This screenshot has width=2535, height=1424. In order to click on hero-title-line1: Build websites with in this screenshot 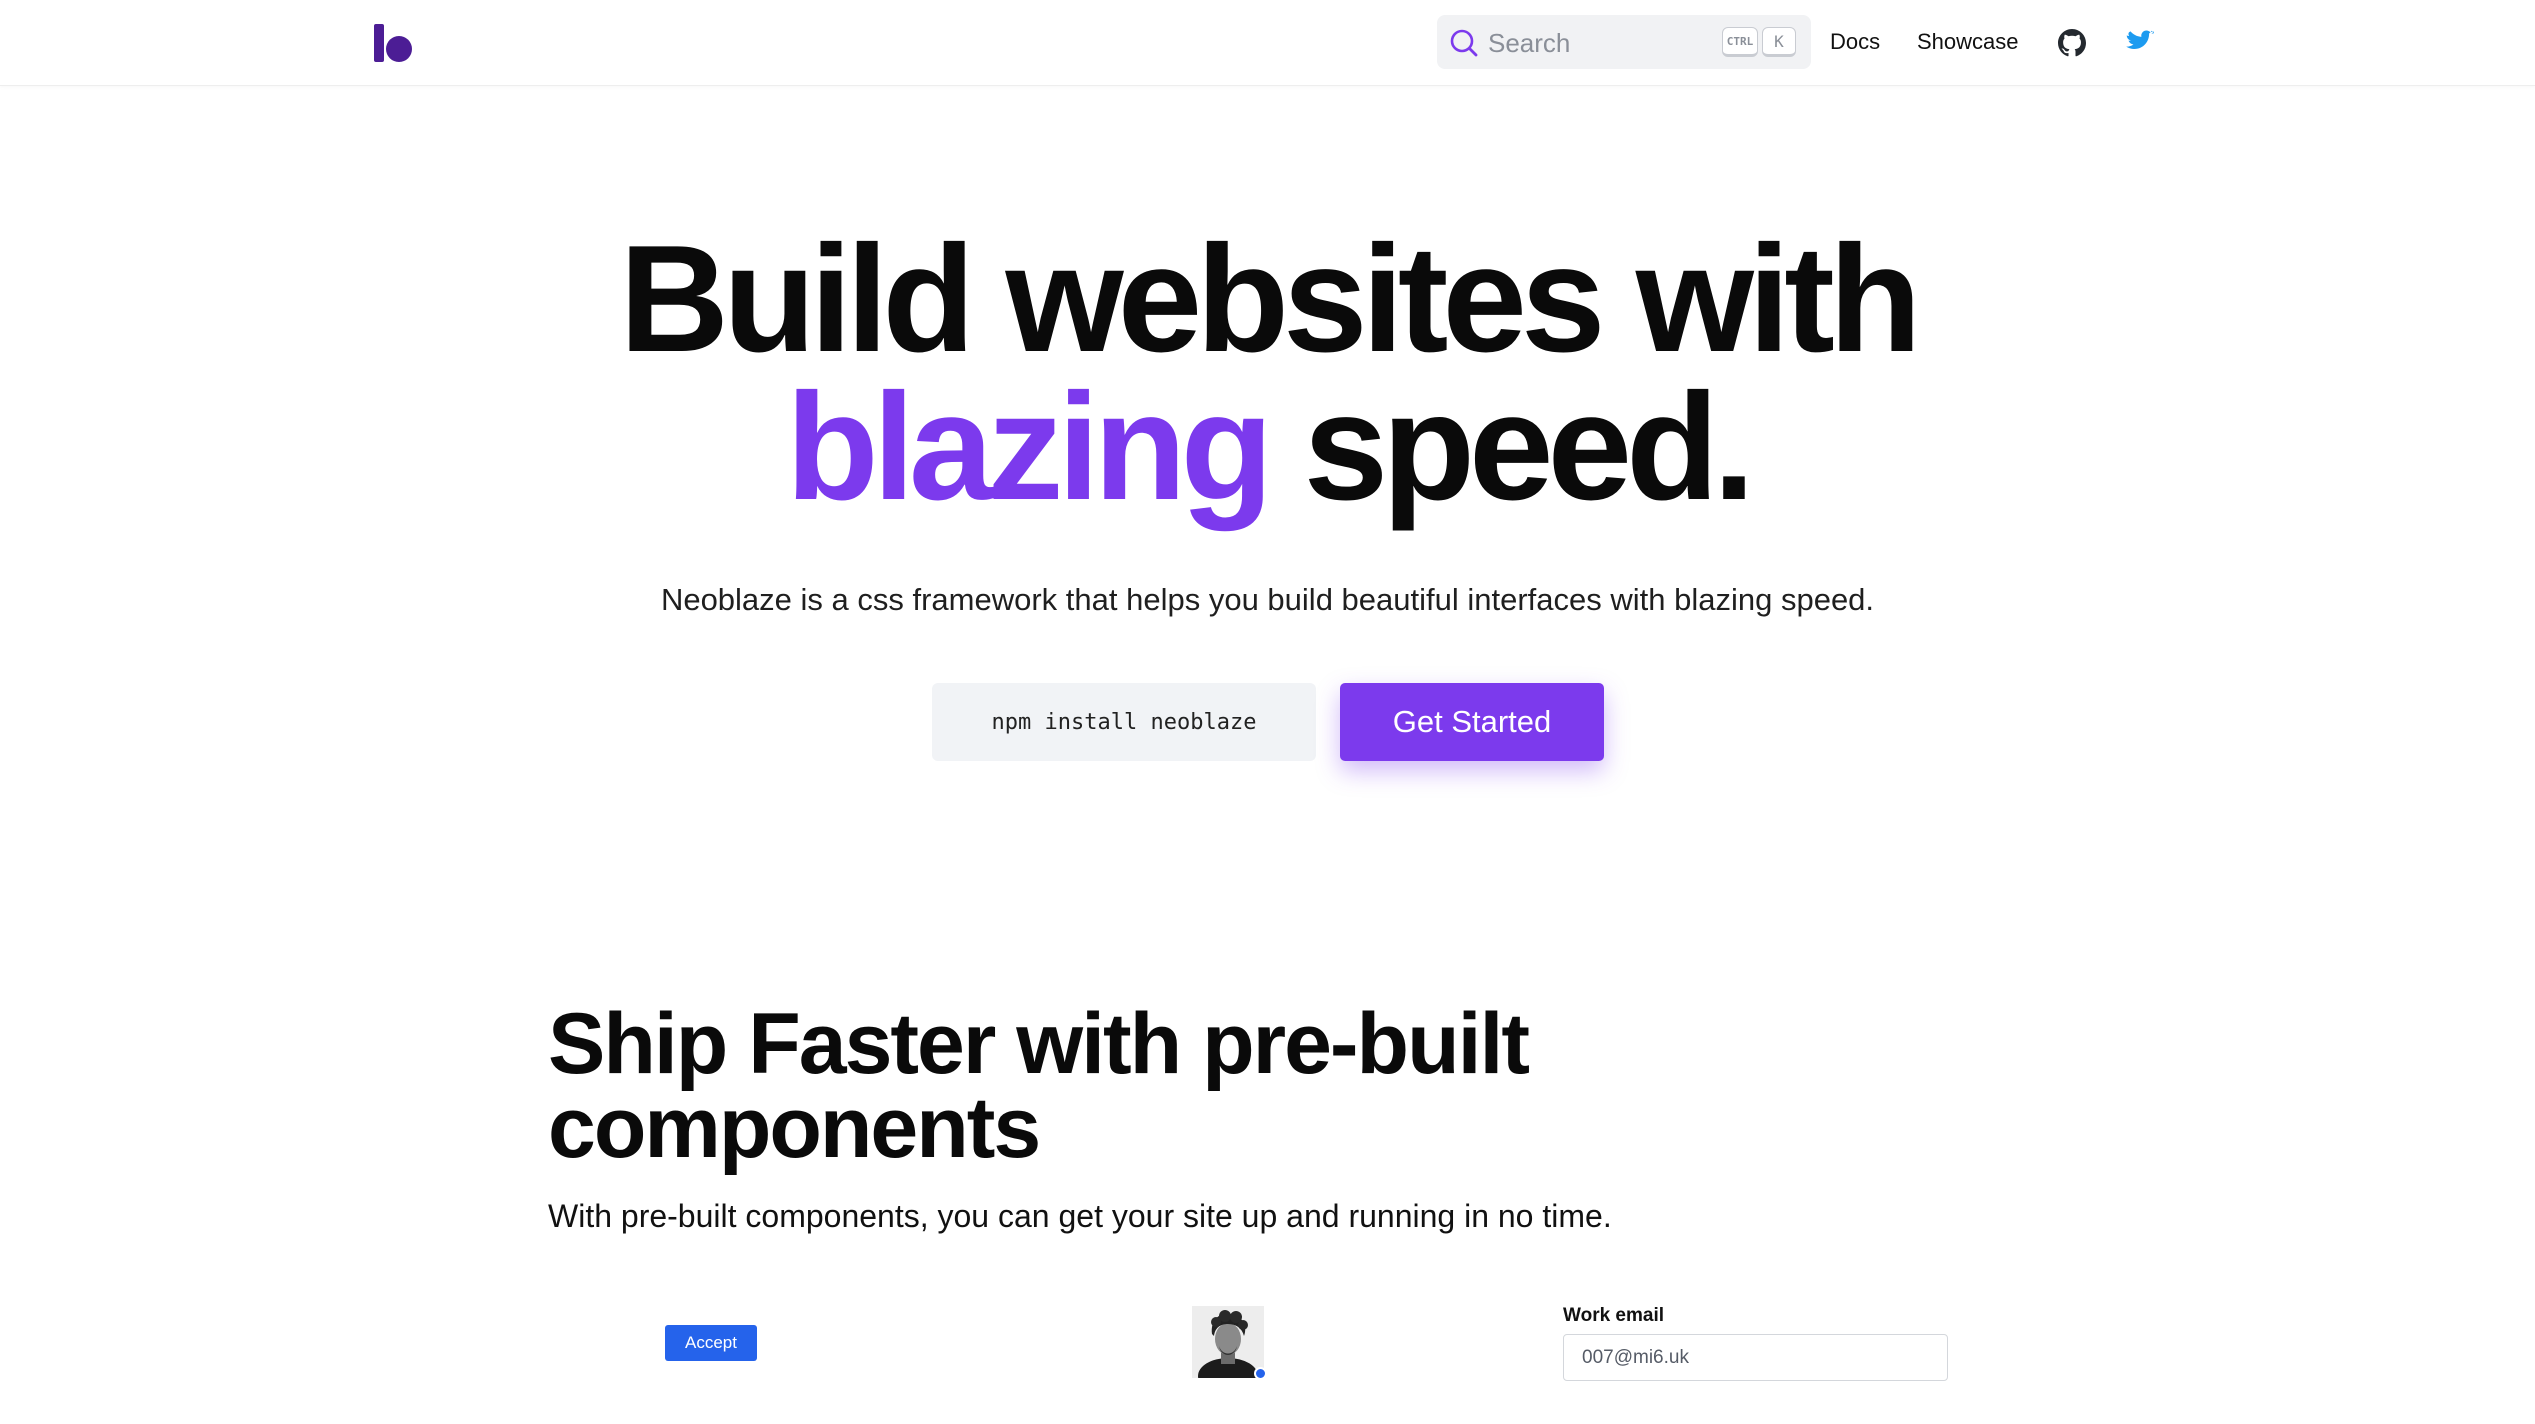, I will do `click(1270, 299)`.